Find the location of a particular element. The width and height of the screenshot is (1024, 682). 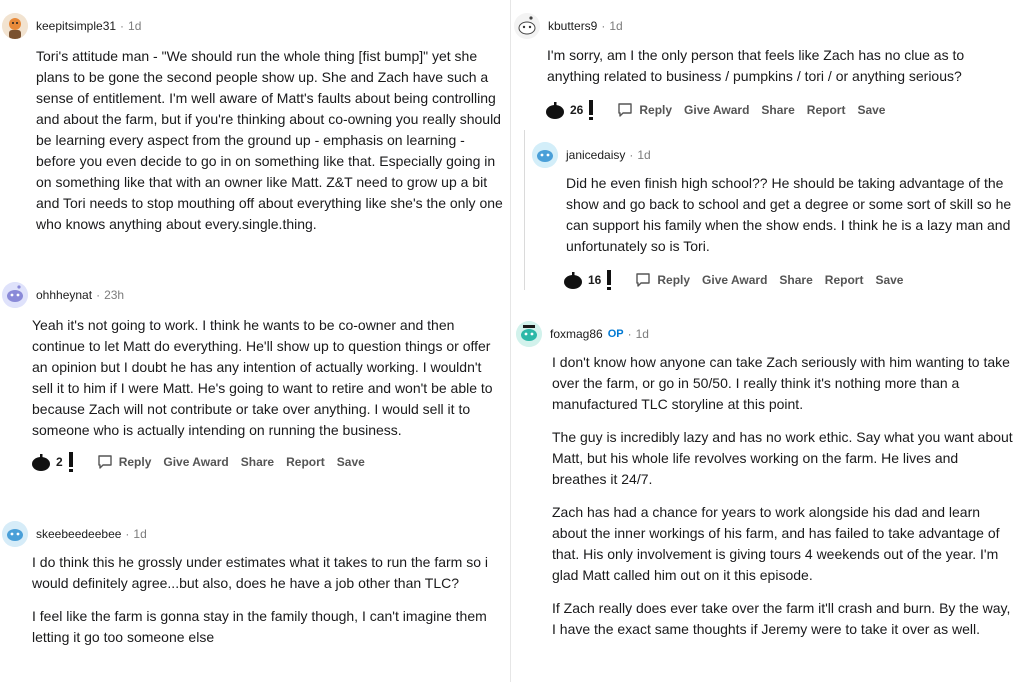

comment-header: foxmag86 OP · 1d is located at coordinates (770, 334).